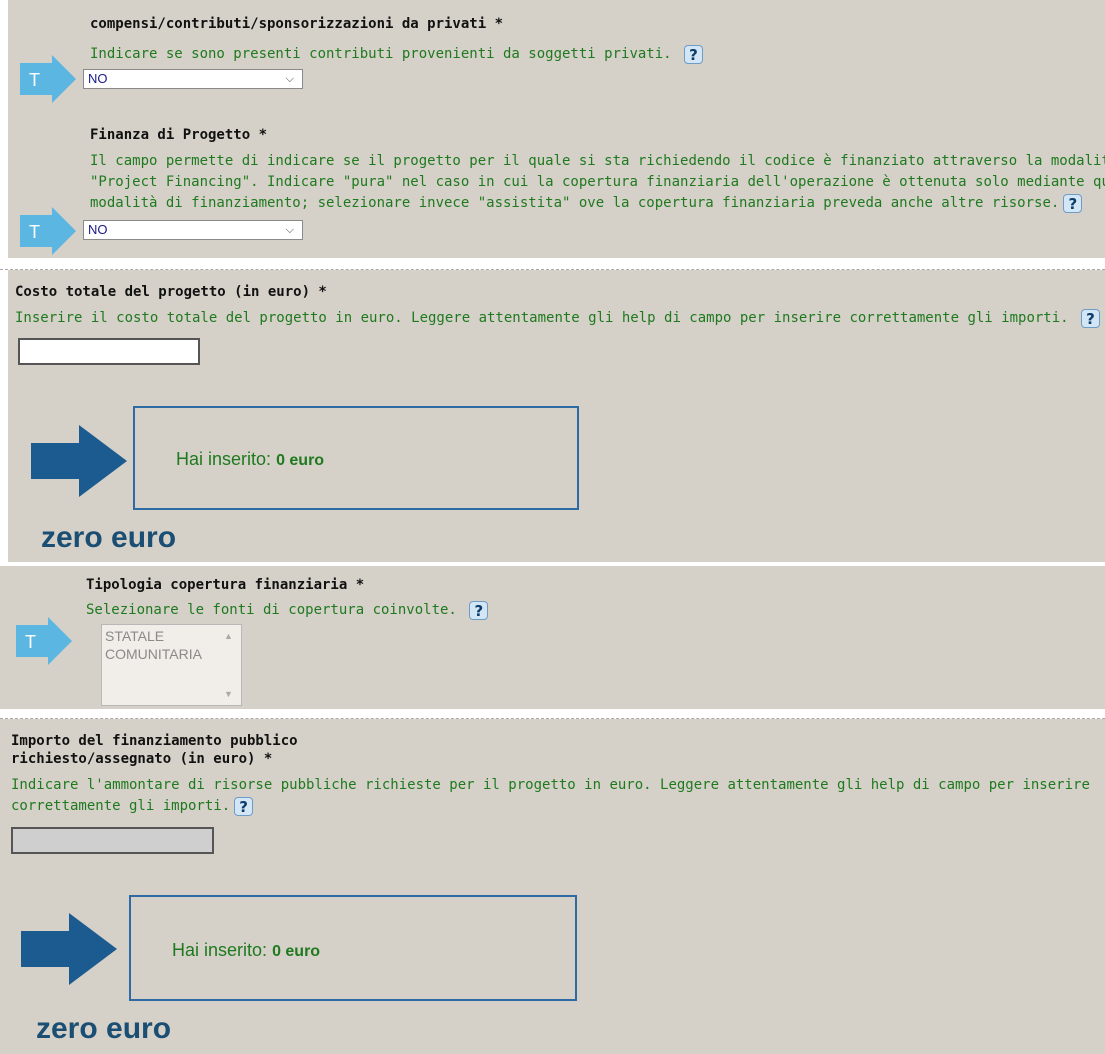 The height and width of the screenshot is (1054, 1105). I want to click on costo-label: Costo totale del progetto (in euro) *, so click(171, 292).